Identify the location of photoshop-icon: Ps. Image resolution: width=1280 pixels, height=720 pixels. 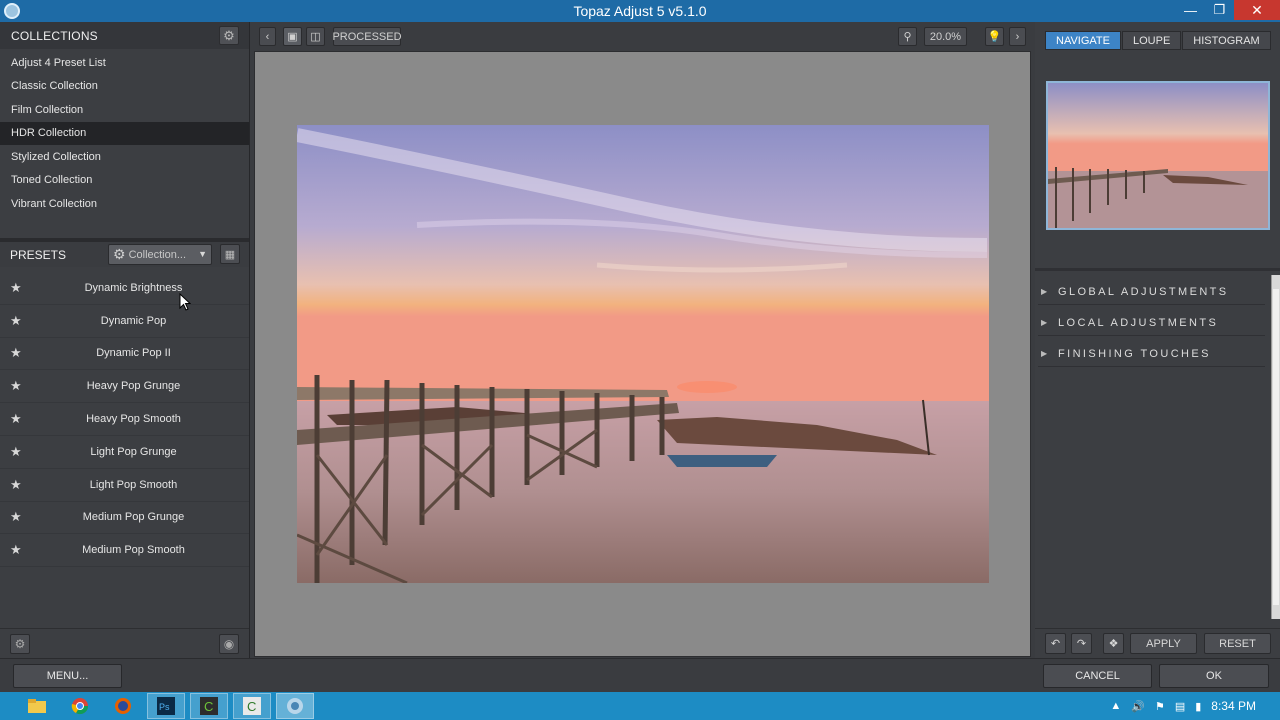
(166, 706).